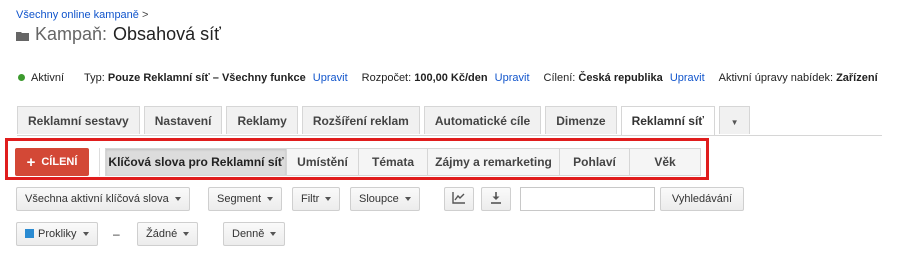 The height and width of the screenshot is (256, 899). Describe the element at coordinates (665, 162) in the screenshot. I see `subtab-age: Věk` at that location.